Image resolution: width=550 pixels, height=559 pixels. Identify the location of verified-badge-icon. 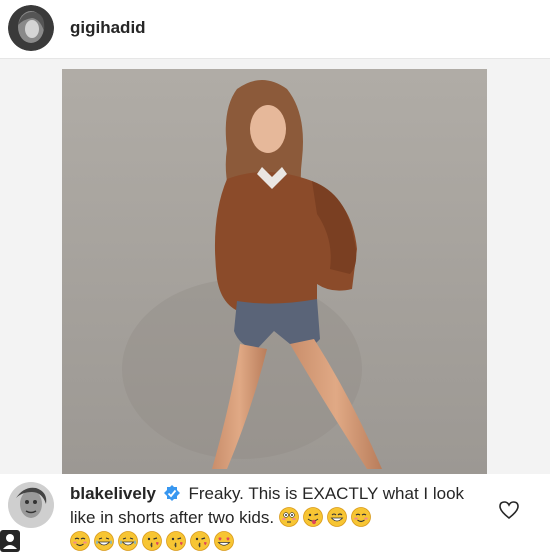
(171, 493).